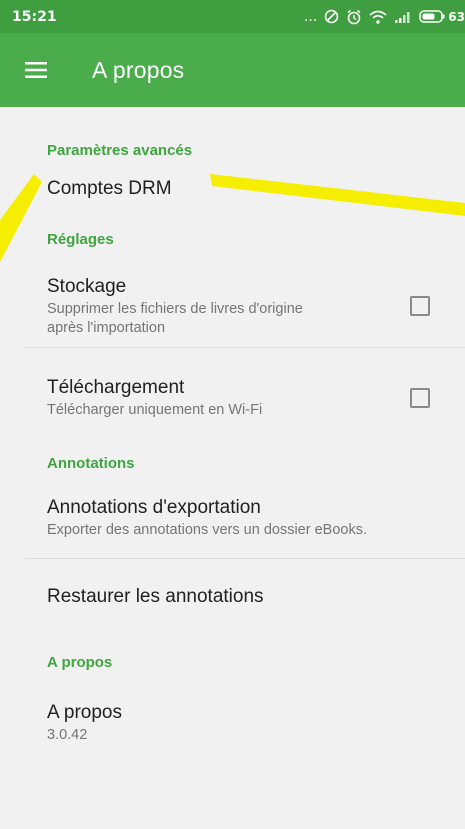  I want to click on status-bar: 15:21 ... 63, so click(232, 16).